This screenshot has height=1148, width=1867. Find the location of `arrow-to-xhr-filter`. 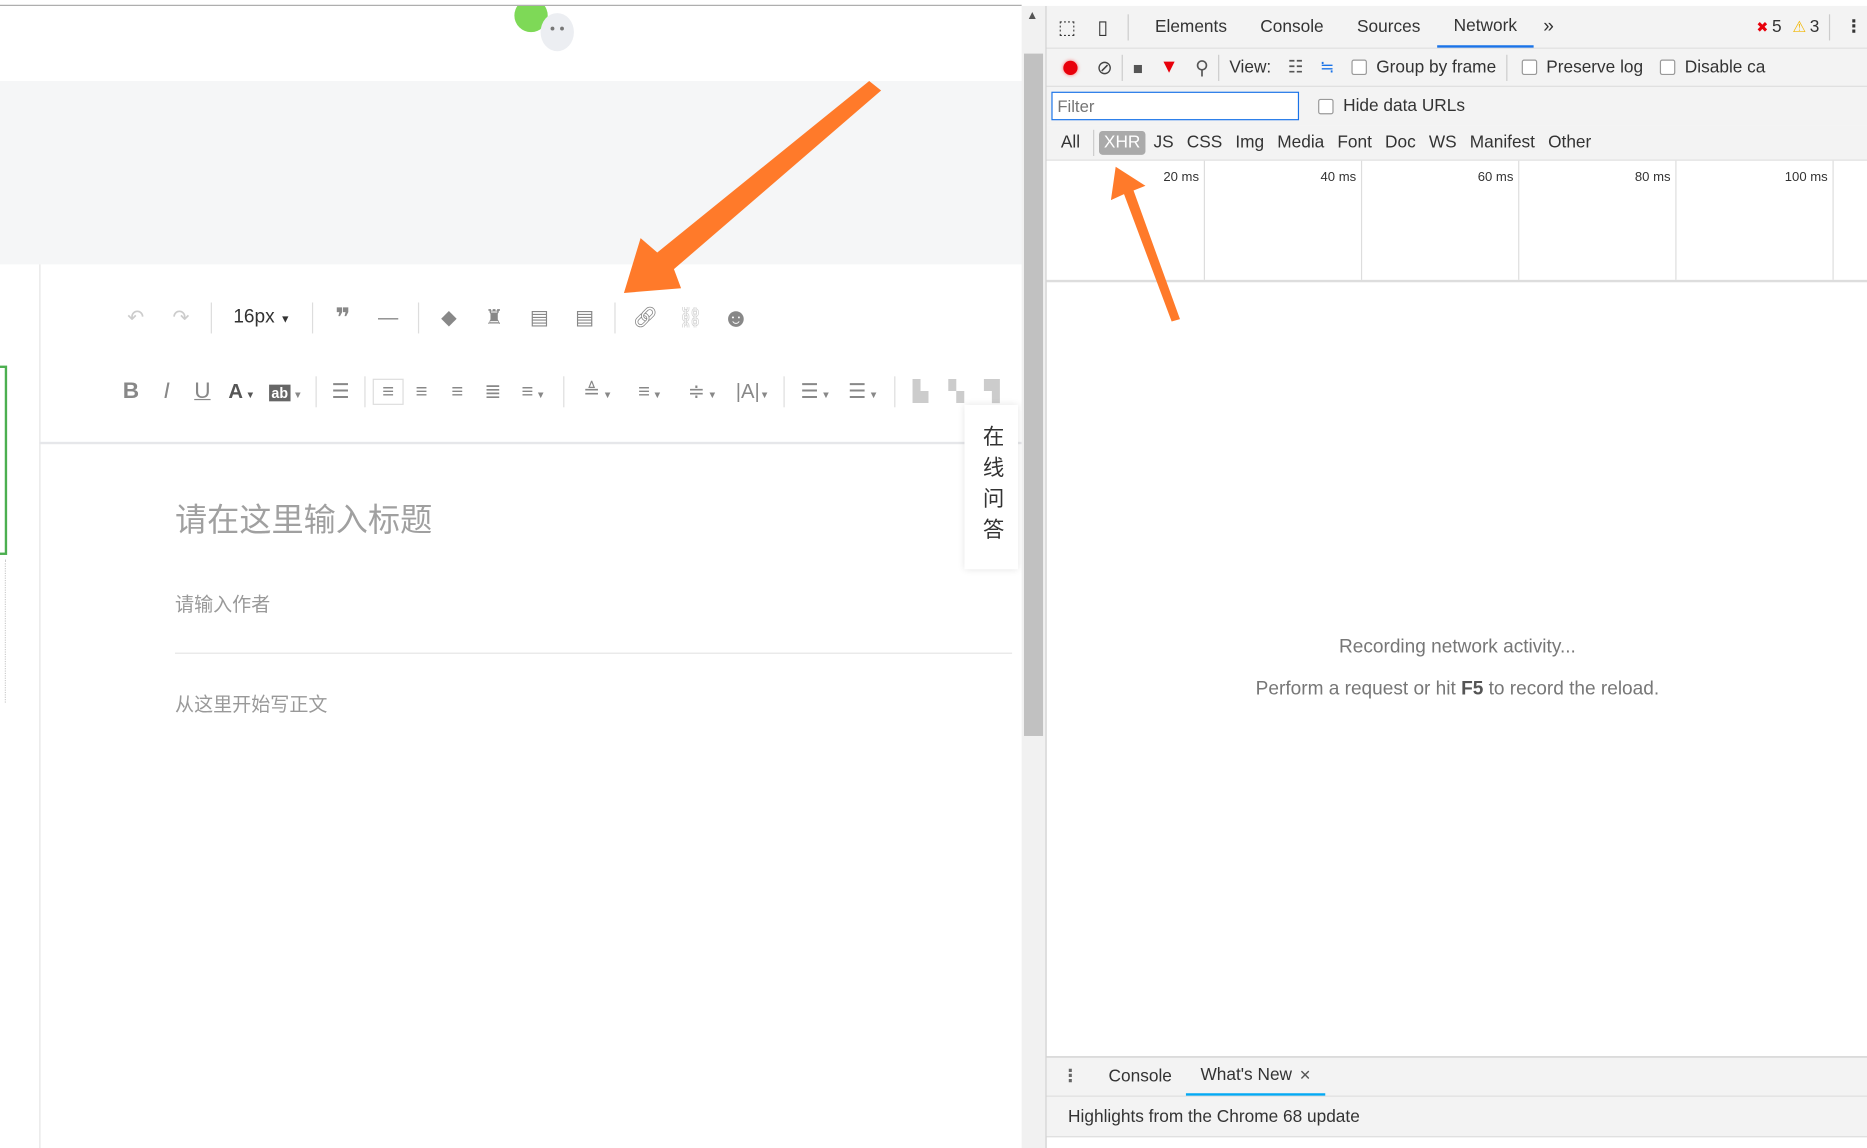

arrow-to-xhr-filter is located at coordinates (1145, 244).